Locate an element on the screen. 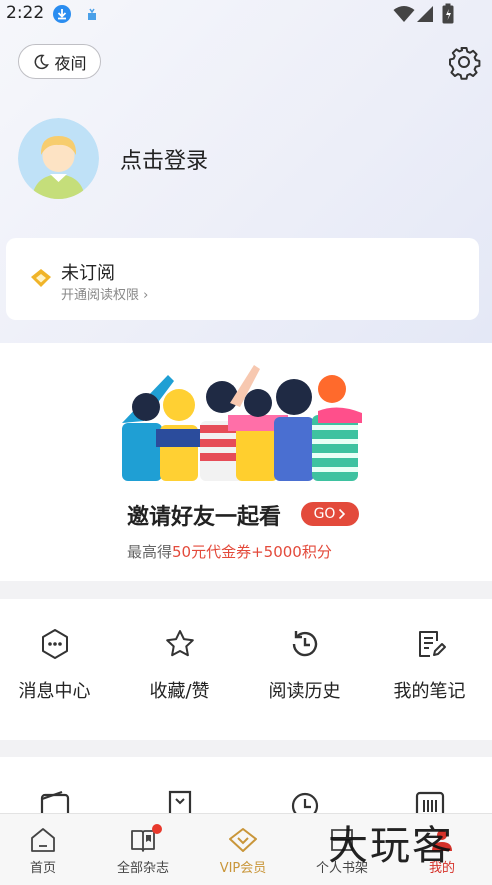 This screenshot has height=885, width=492. nav-label: 全部杂志 is located at coordinates (142, 868).